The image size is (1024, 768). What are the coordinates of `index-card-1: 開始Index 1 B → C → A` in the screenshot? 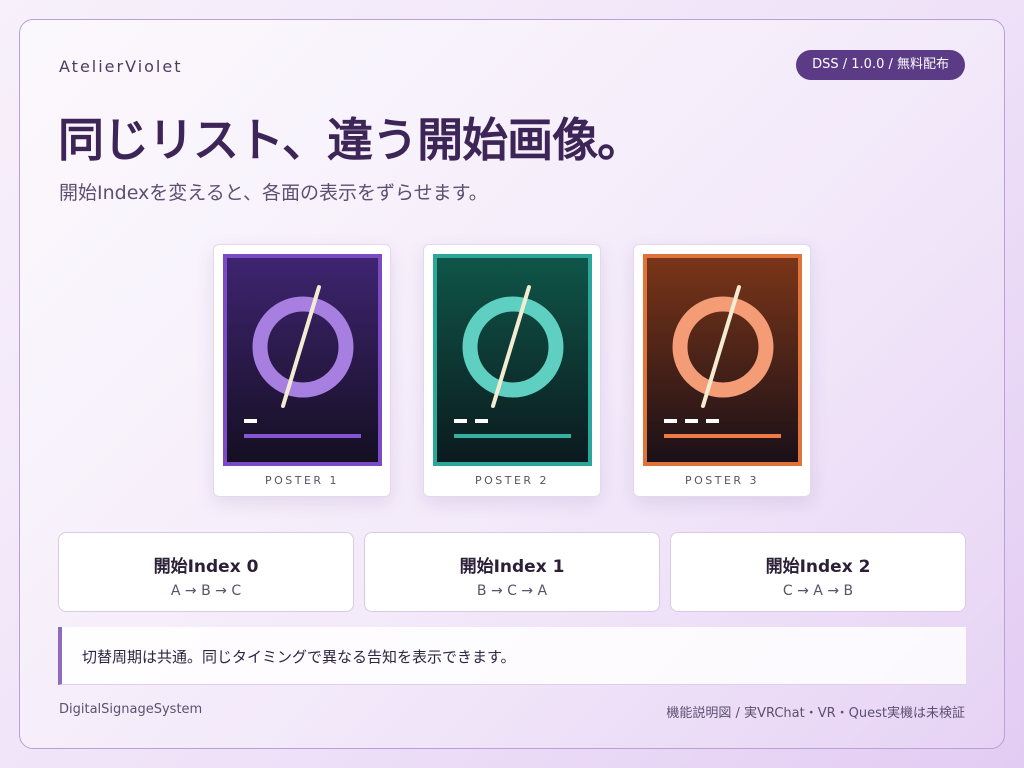 It's located at (512, 572).